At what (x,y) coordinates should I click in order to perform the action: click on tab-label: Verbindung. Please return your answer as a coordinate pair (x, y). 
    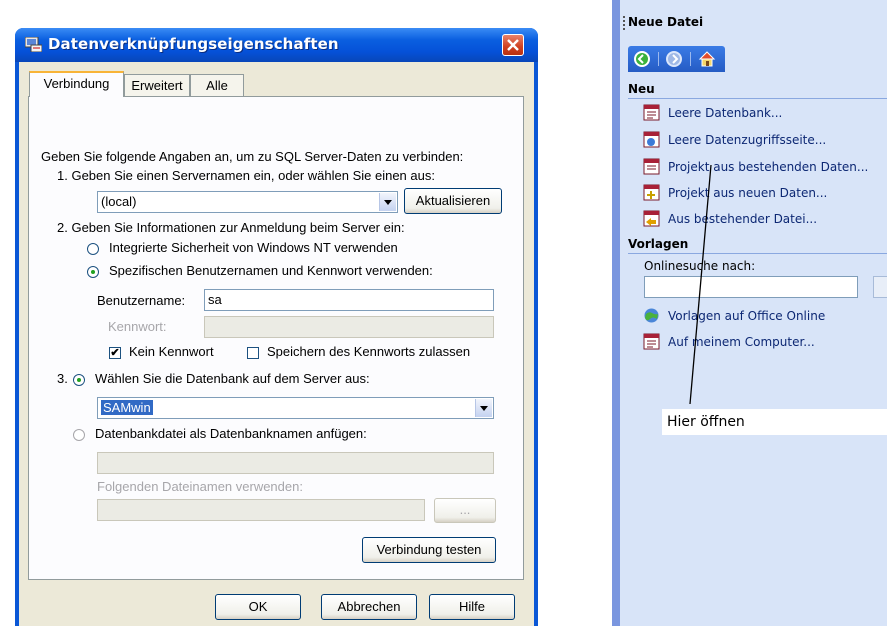
    Looking at the image, I should click on (76, 83).